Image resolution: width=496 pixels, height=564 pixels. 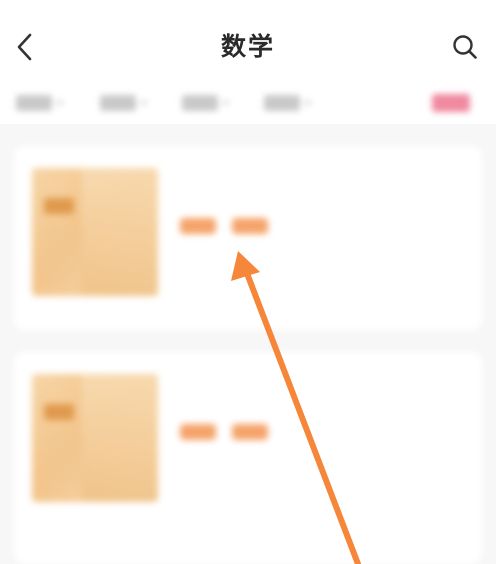 I want to click on search-button, so click(x=465, y=47).